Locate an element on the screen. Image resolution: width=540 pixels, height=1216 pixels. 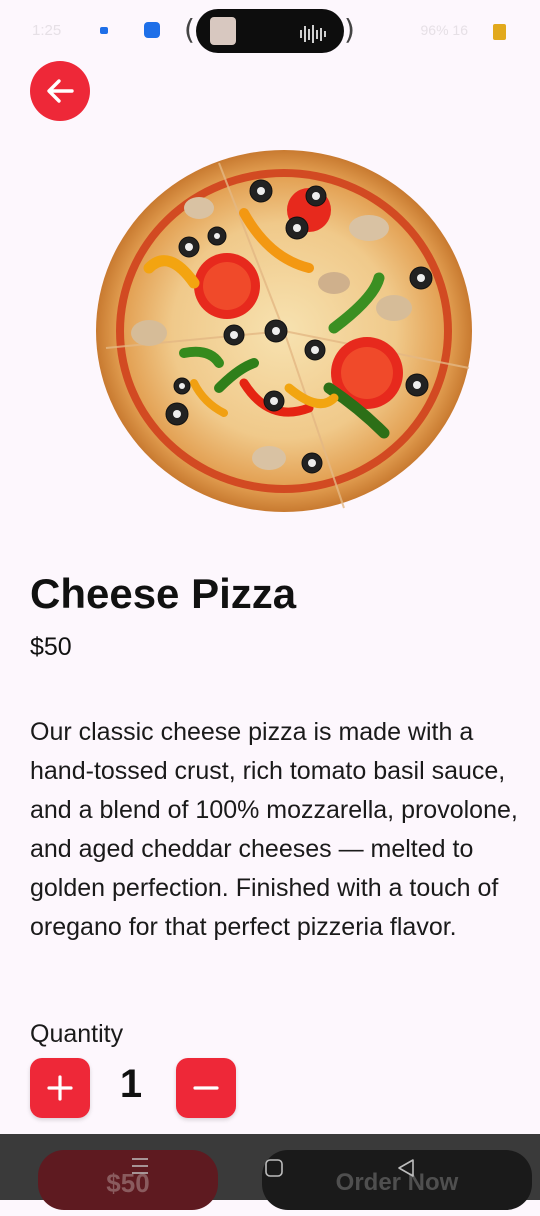
plus-icon is located at coordinates (60, 1088).